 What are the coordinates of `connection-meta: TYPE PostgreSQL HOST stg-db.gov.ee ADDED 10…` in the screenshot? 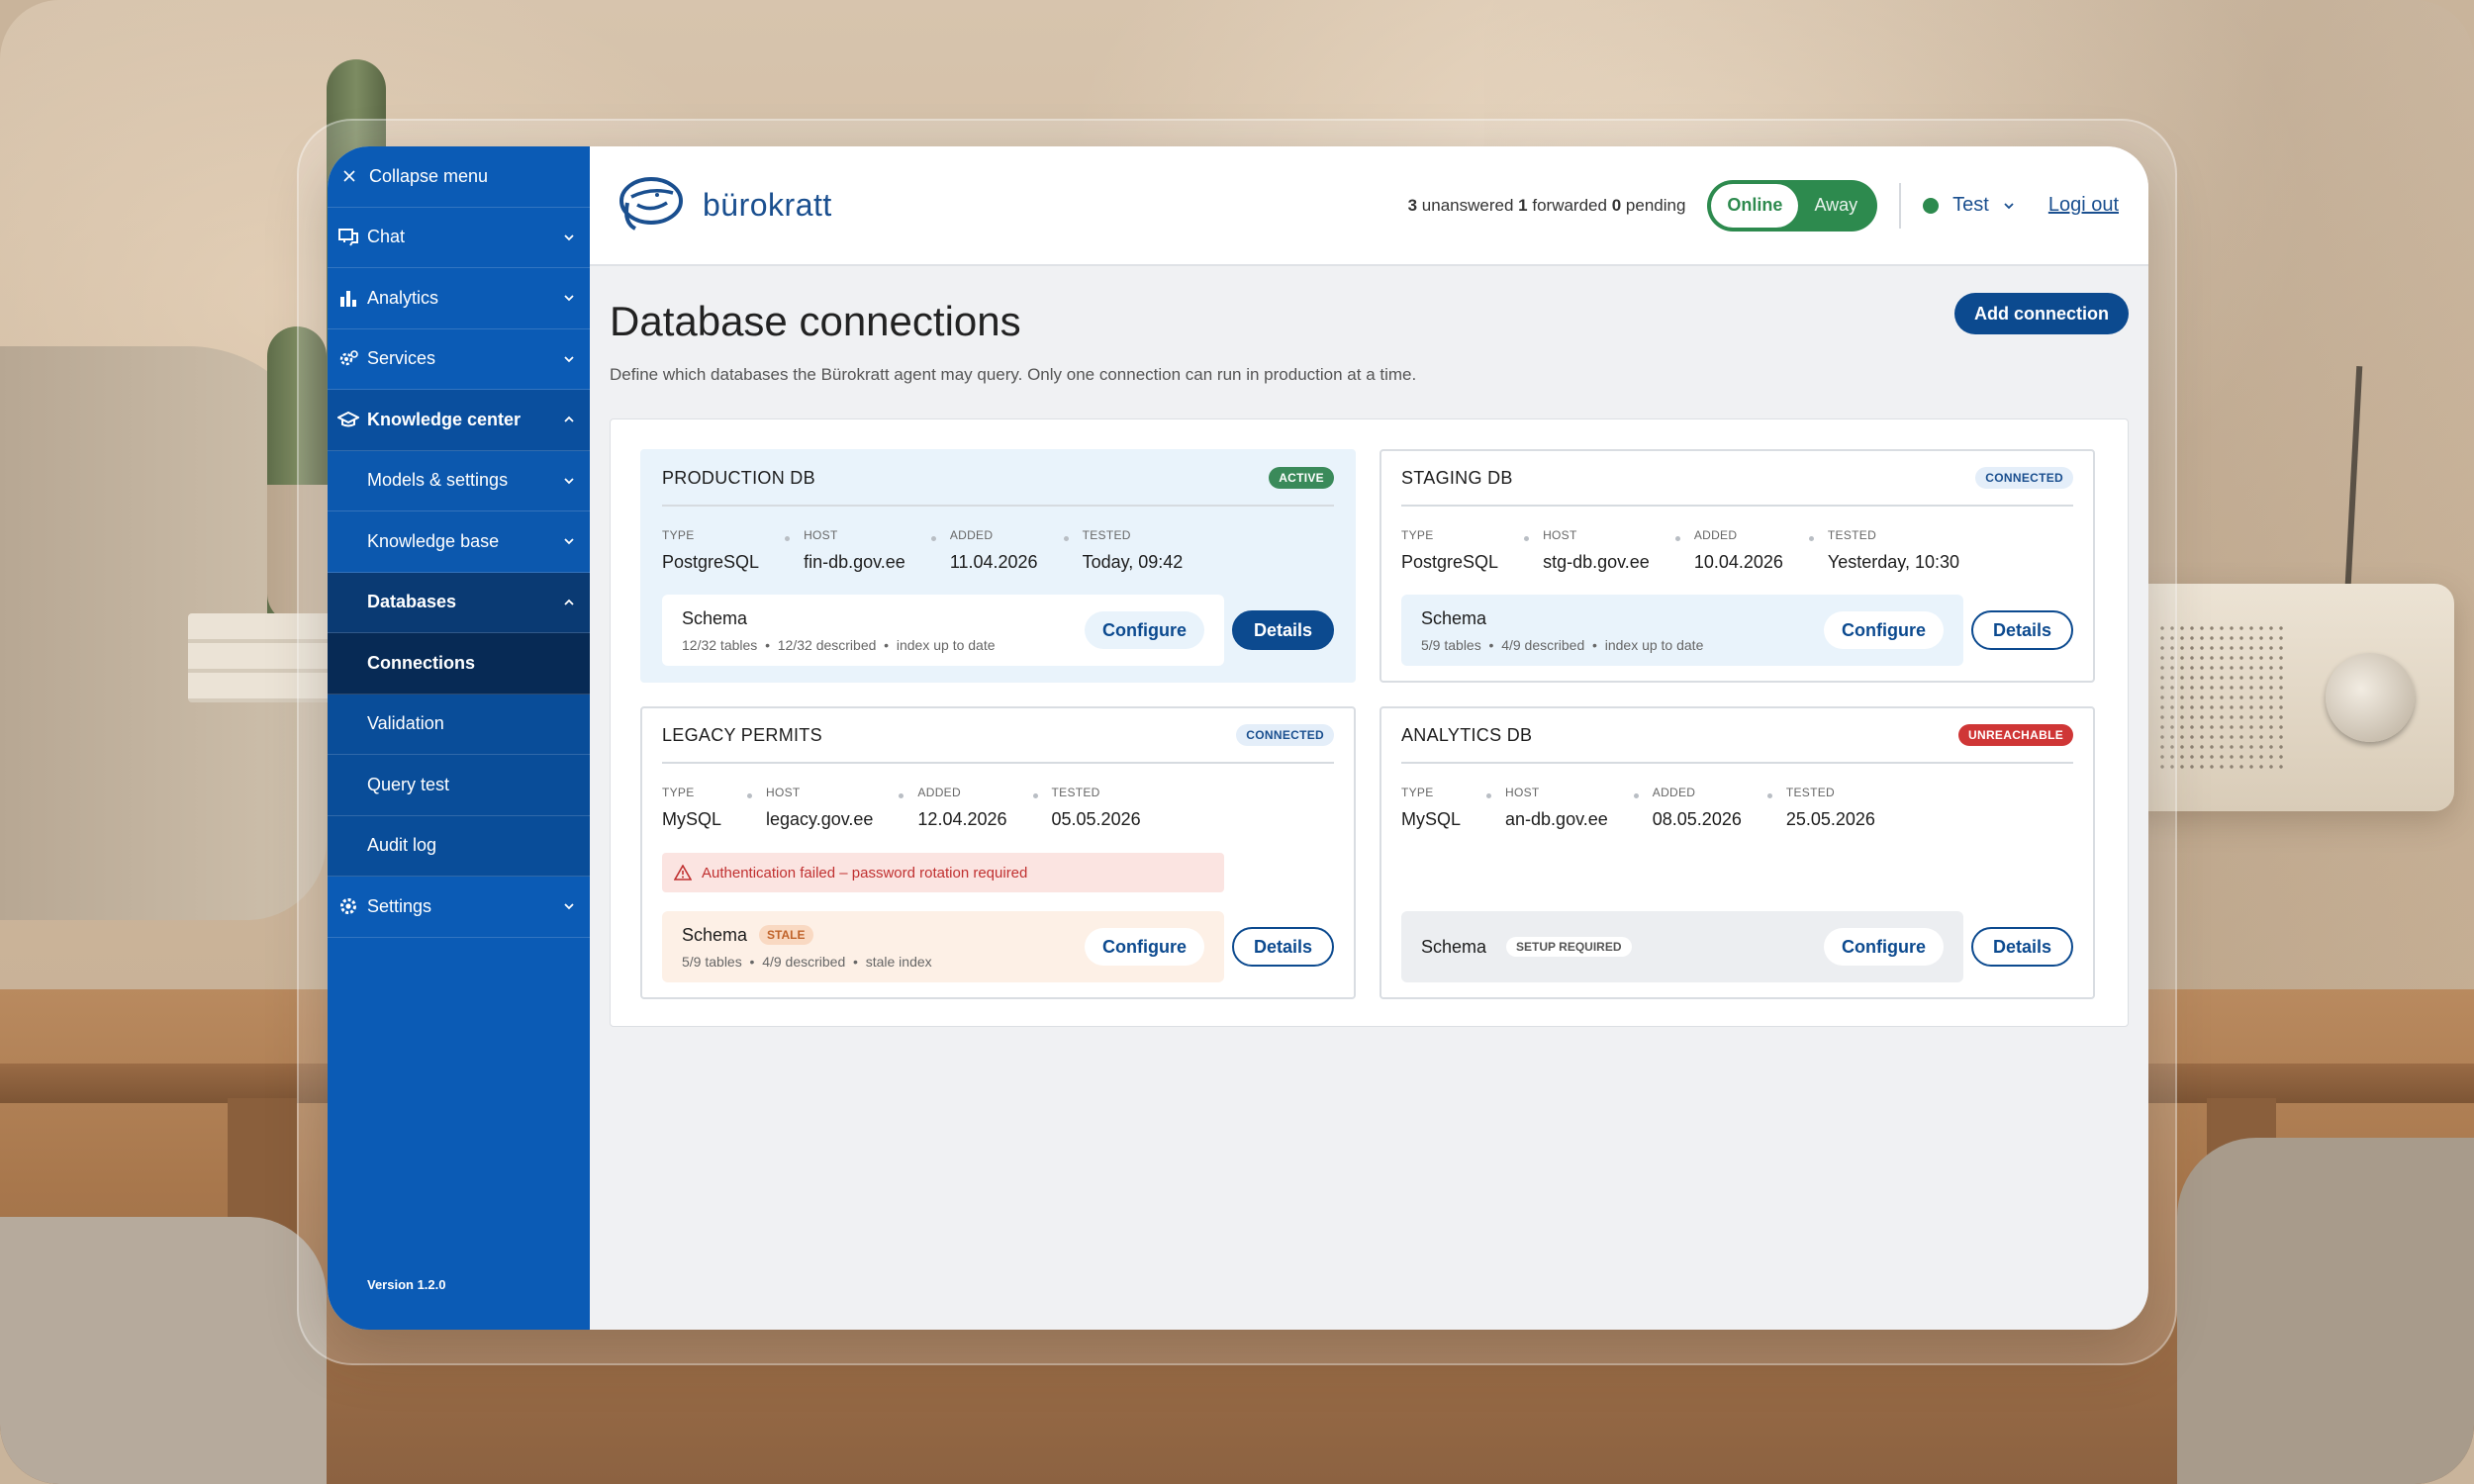 It's located at (1737, 550).